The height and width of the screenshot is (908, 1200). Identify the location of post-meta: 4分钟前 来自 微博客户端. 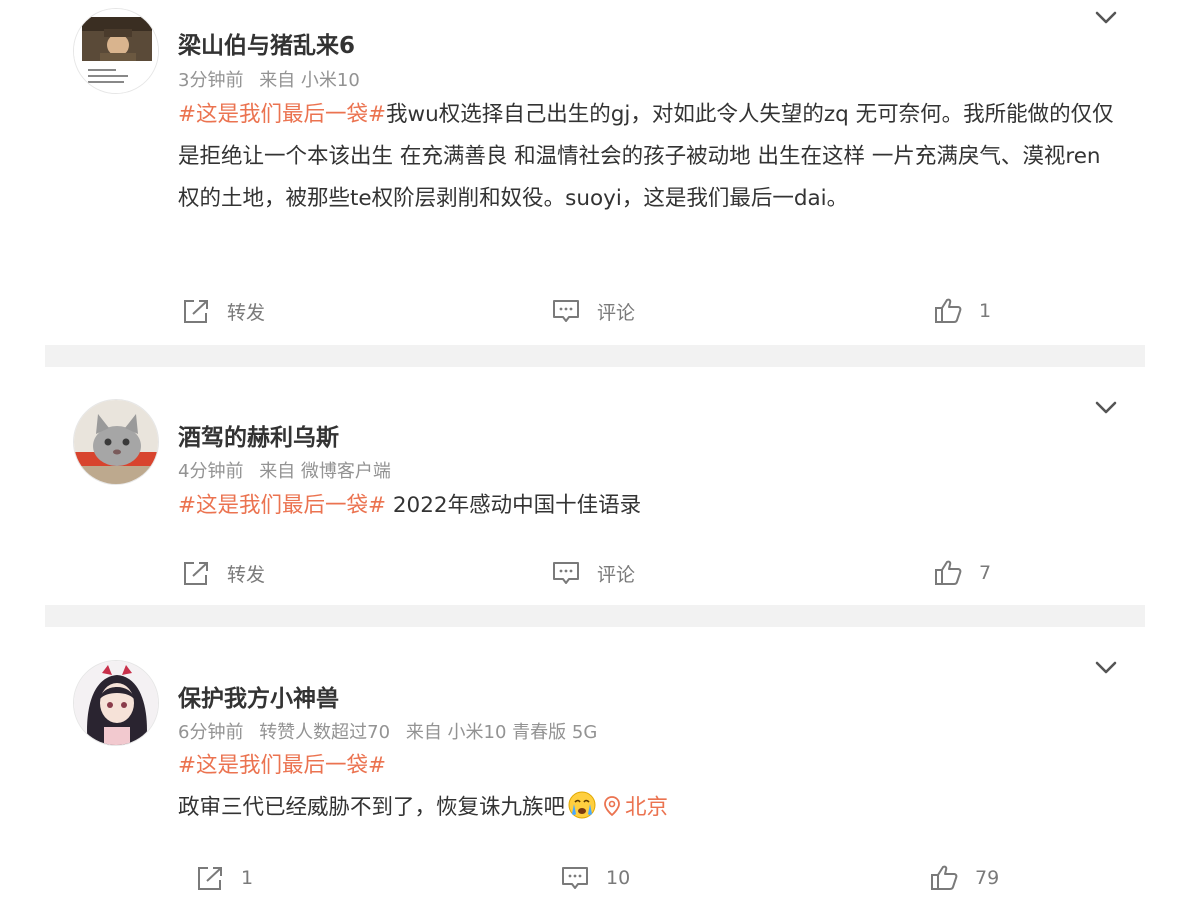
(289, 470).